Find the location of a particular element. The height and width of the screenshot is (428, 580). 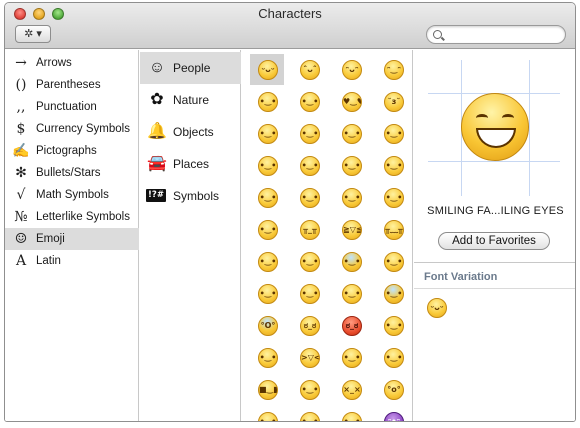

category-item-arrows: → Arrows is located at coordinates (72, 63).